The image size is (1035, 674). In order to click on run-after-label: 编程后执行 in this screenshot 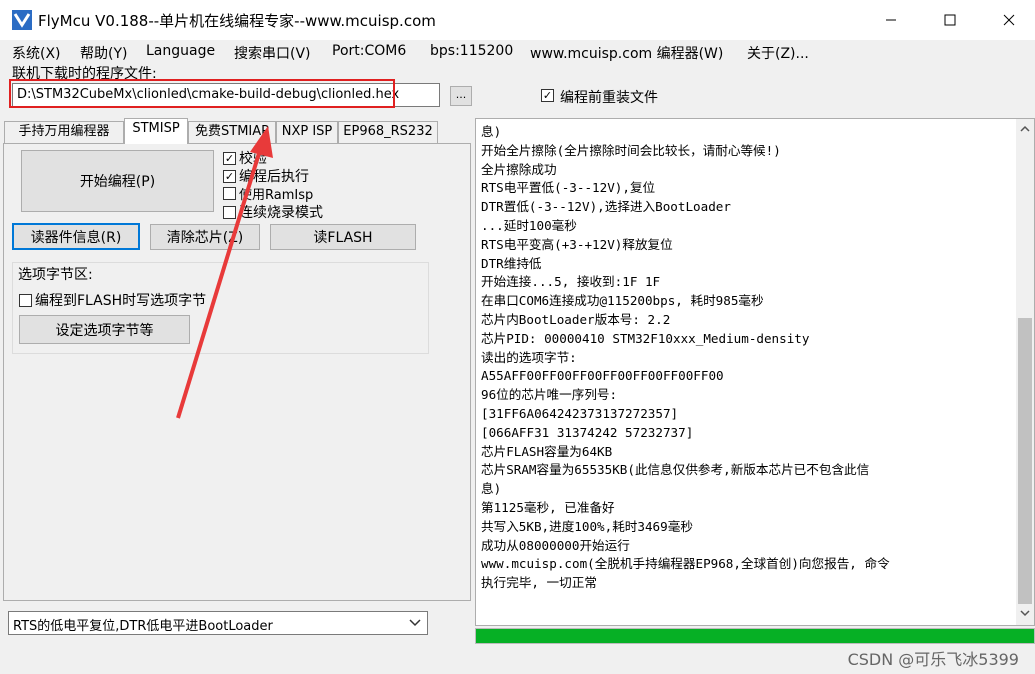, I will do `click(274, 177)`.